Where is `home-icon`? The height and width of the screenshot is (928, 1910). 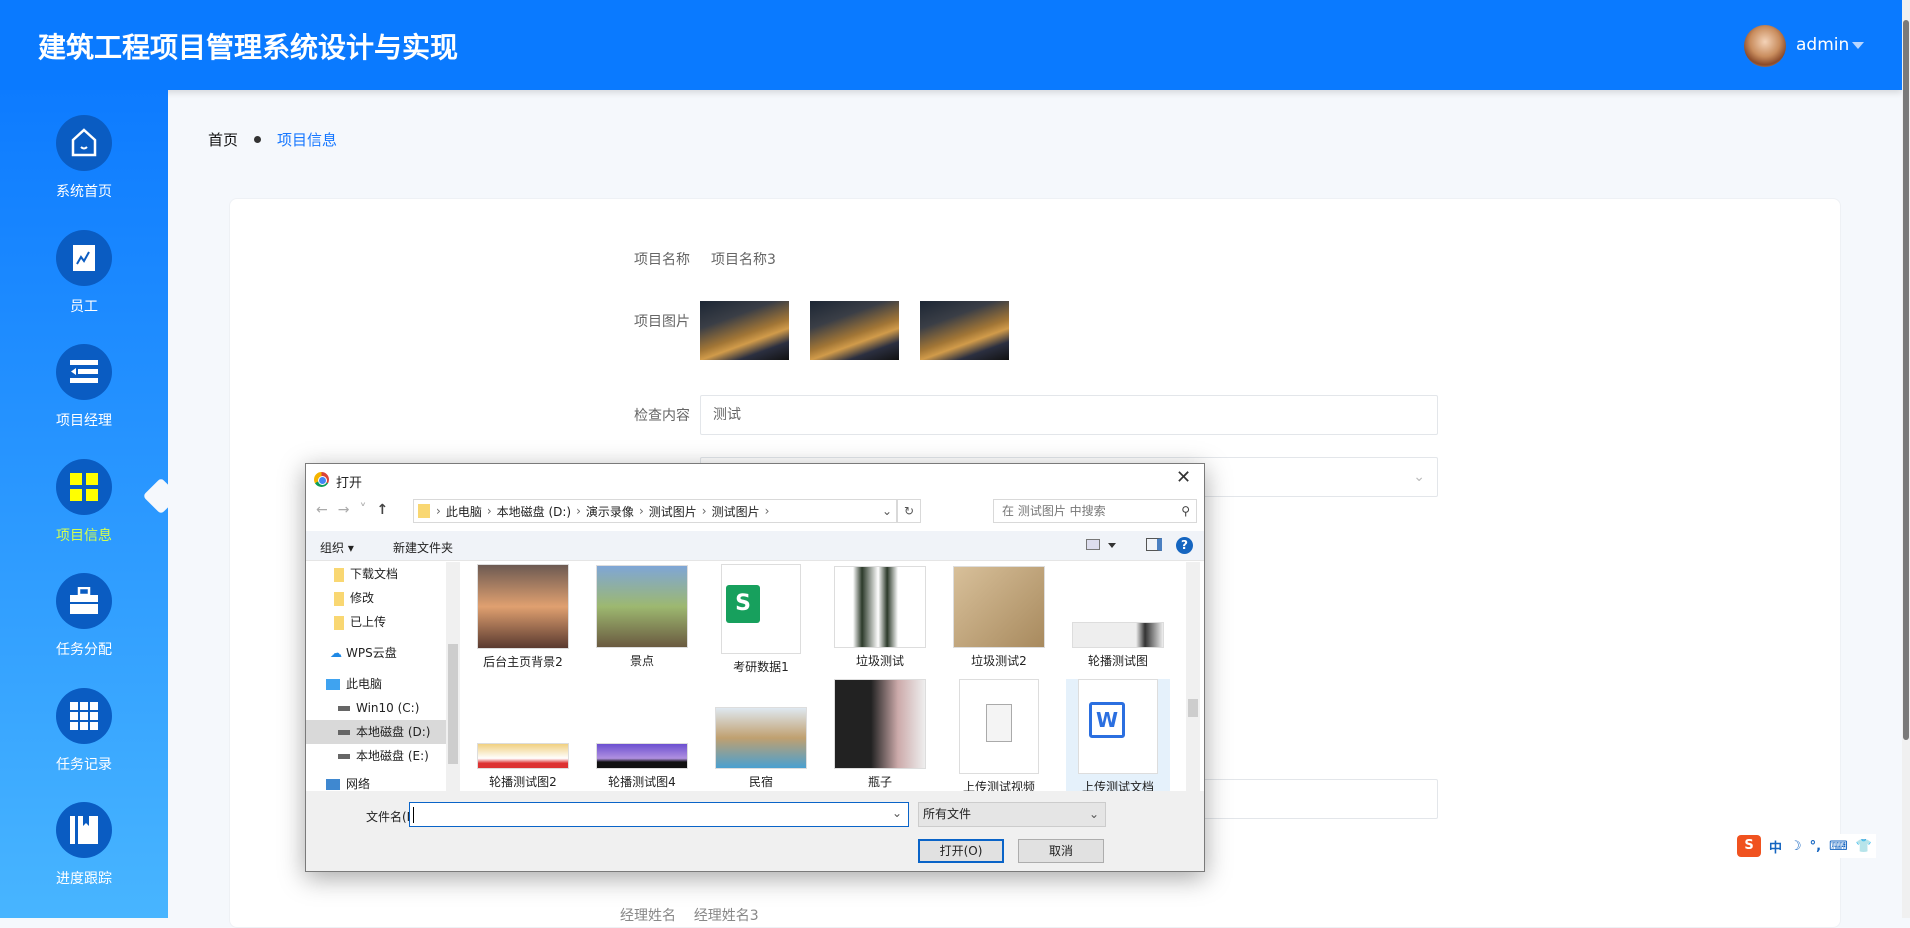 home-icon is located at coordinates (84, 143).